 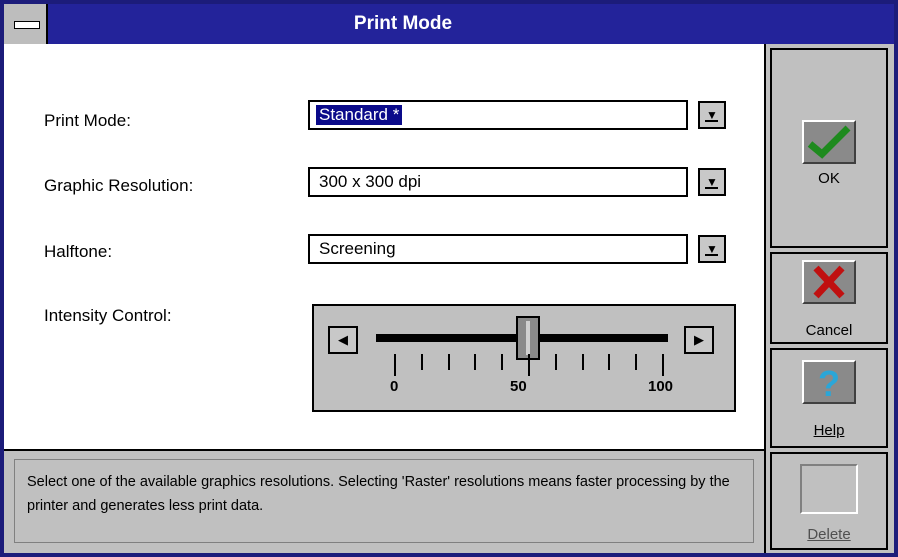 I want to click on left-arrow-icon: ◀, so click(x=343, y=339).